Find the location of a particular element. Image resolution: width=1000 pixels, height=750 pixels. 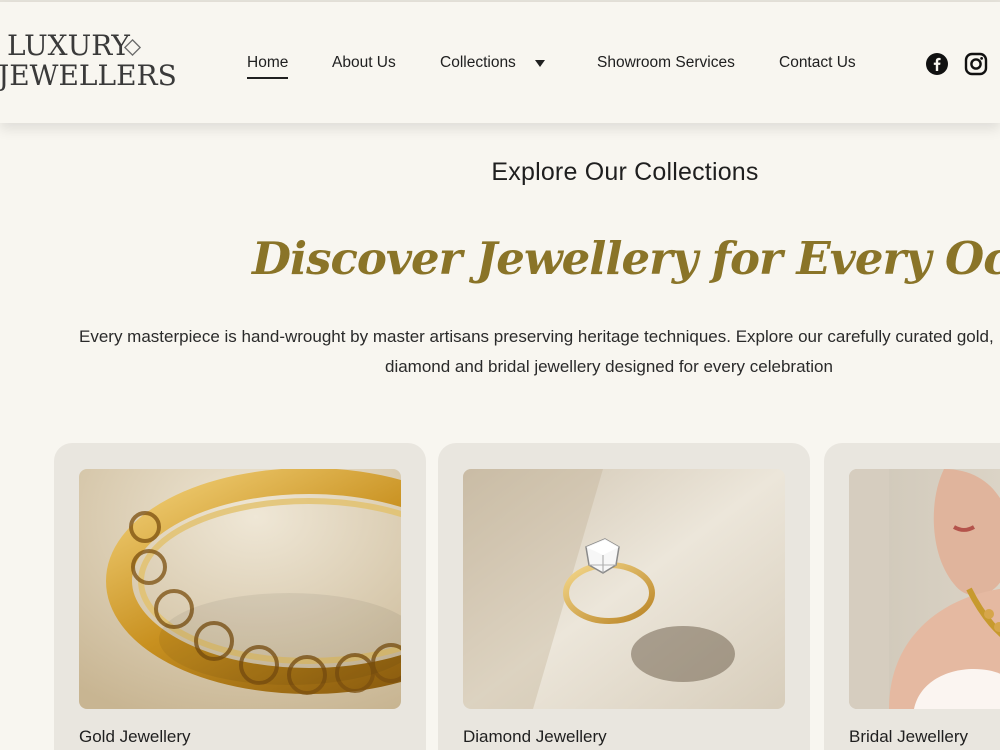

section-kicker: Explore Our Collections is located at coordinates (625, 172).